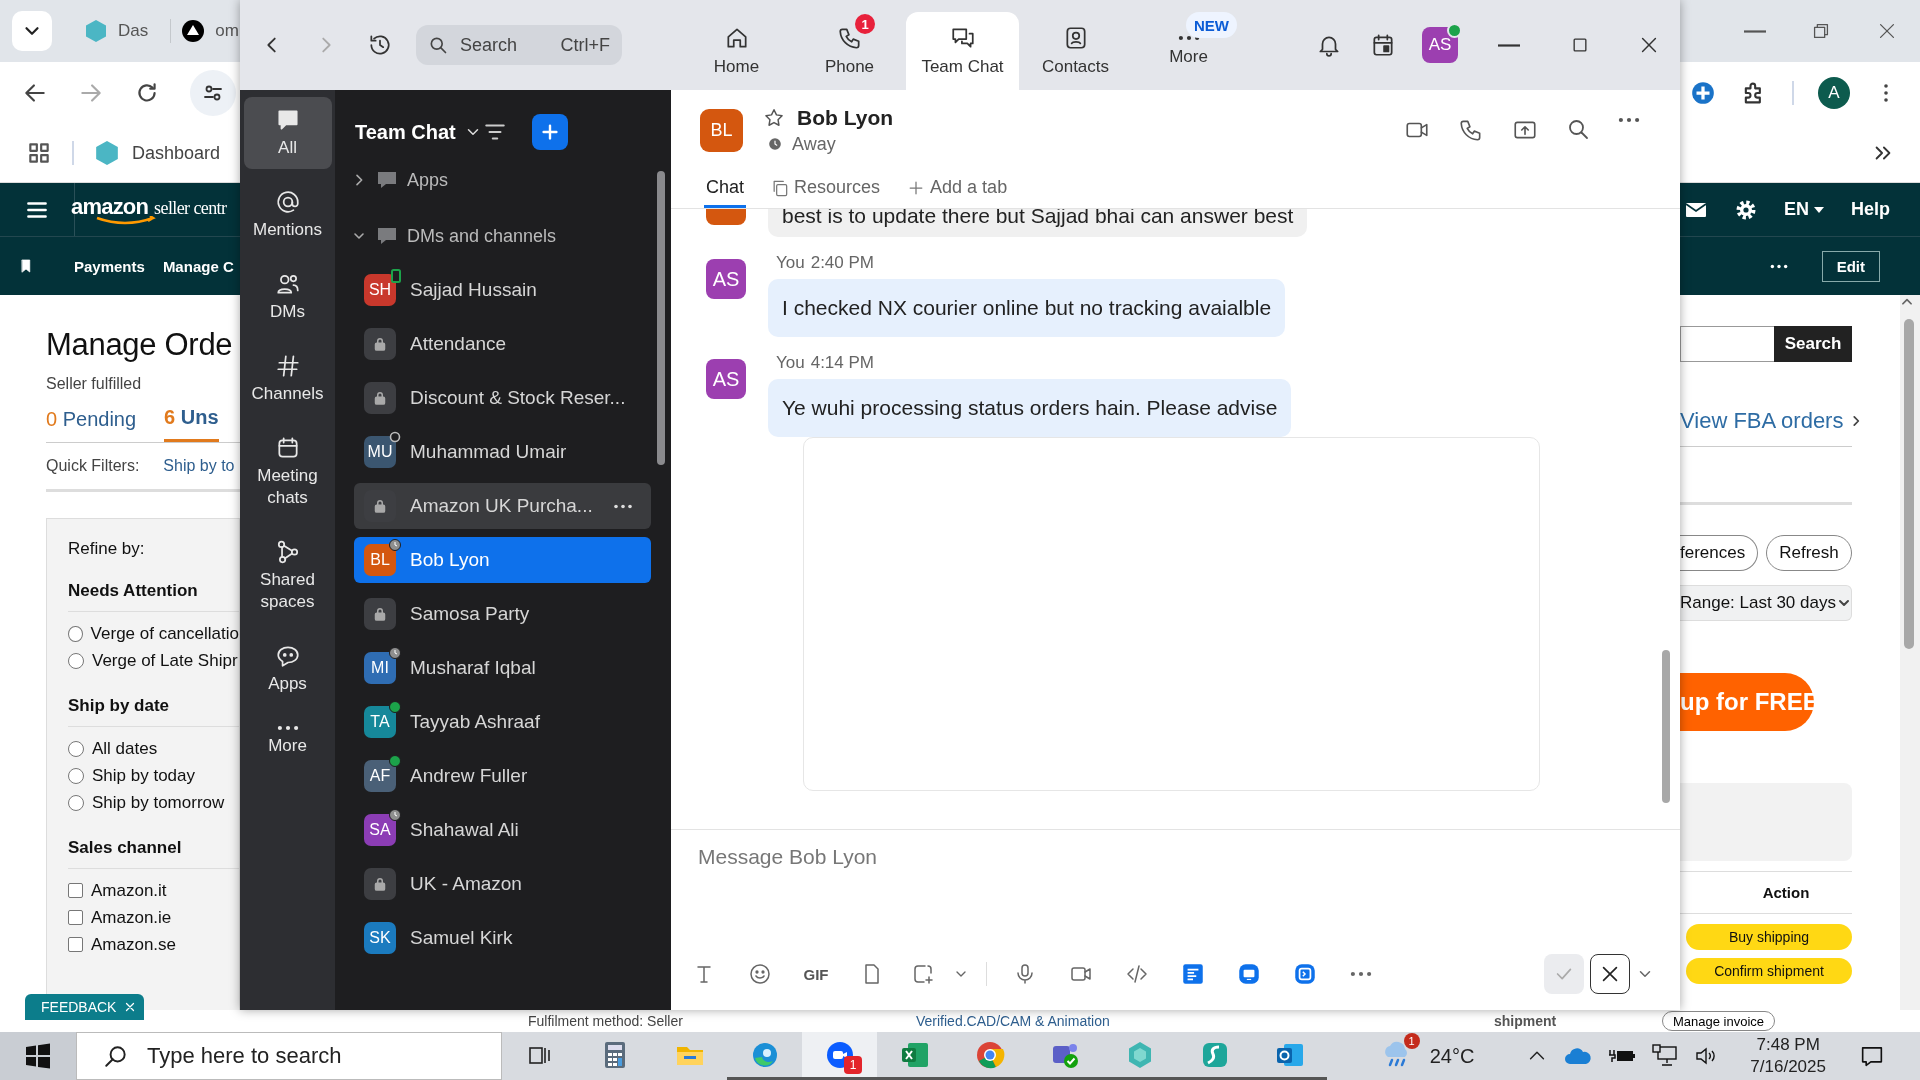 The height and width of the screenshot is (1080, 1920). I want to click on tab-search-button, so click(32, 31).